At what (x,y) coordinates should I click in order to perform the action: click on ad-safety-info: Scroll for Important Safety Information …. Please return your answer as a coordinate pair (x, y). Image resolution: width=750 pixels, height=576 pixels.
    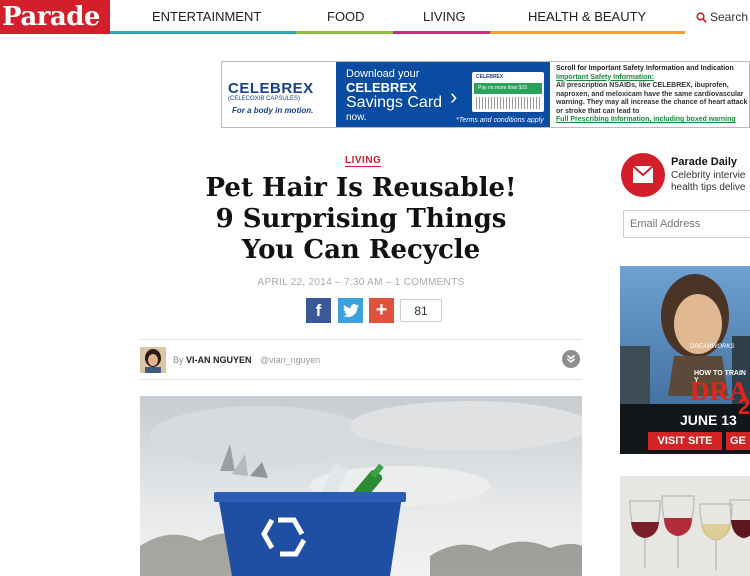
    Looking at the image, I should click on (652, 95).